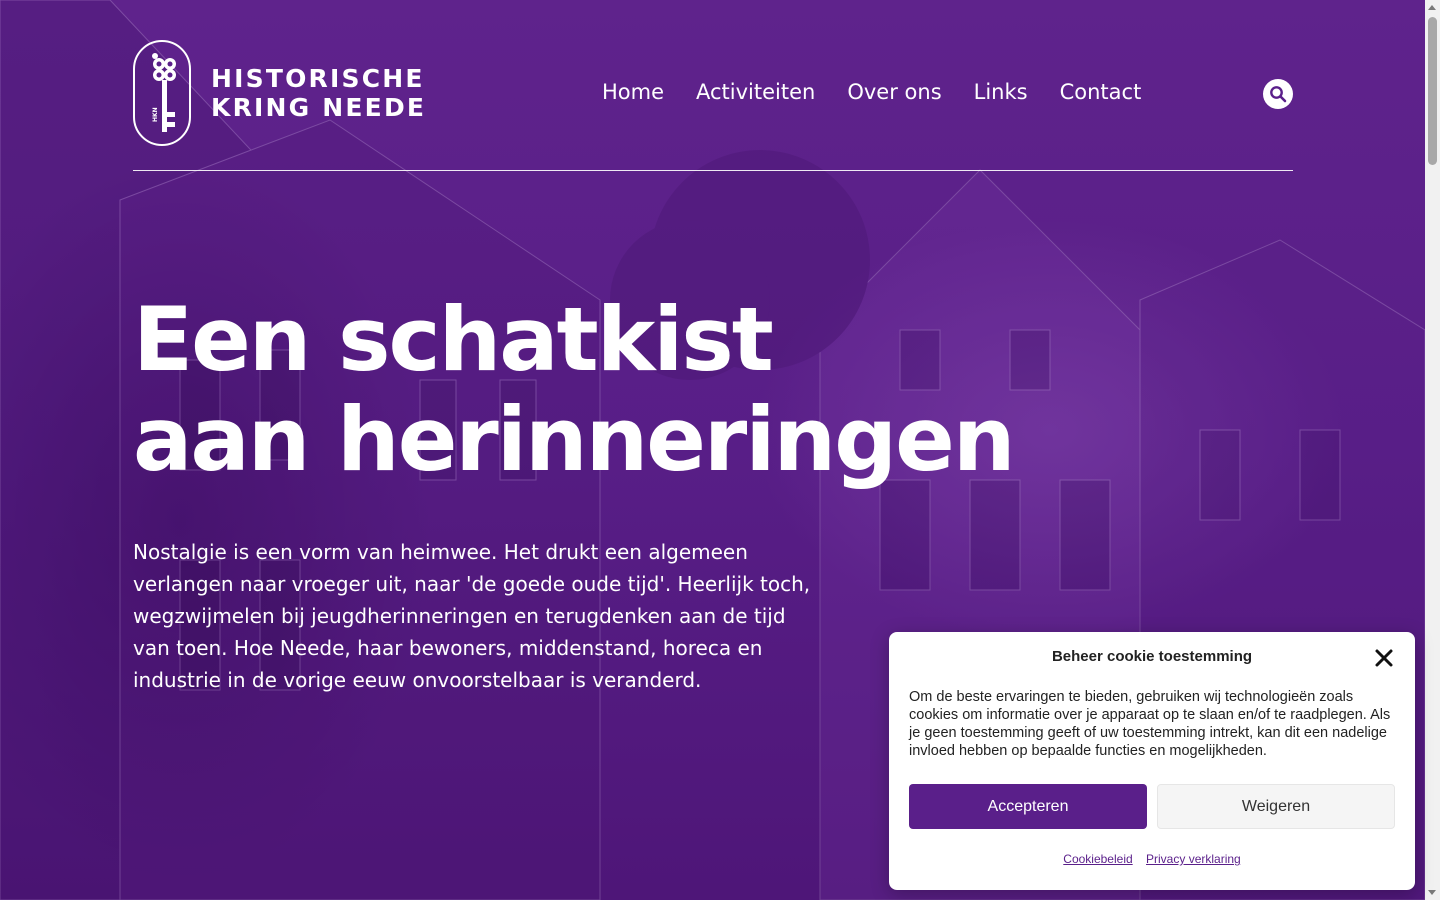 The height and width of the screenshot is (900, 1440). Describe the element at coordinates (1432, 892) in the screenshot. I see `scroll-down-icon` at that location.